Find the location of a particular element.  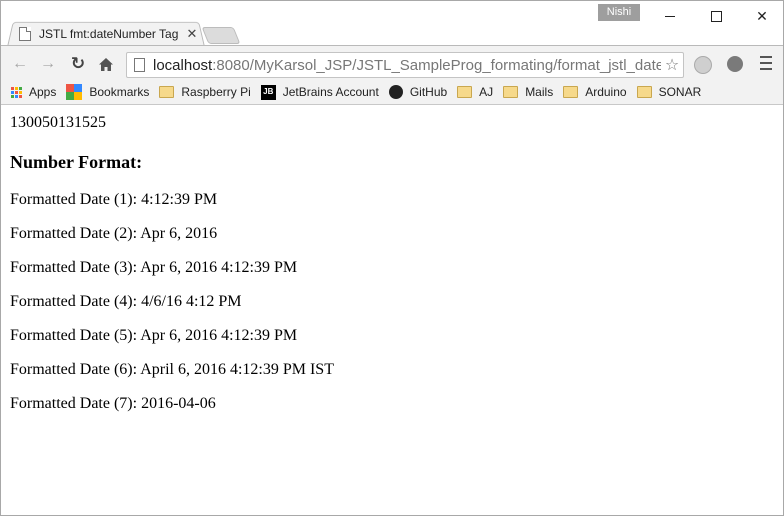

bookmark-label: Bookmarks is located at coordinates (119, 92).